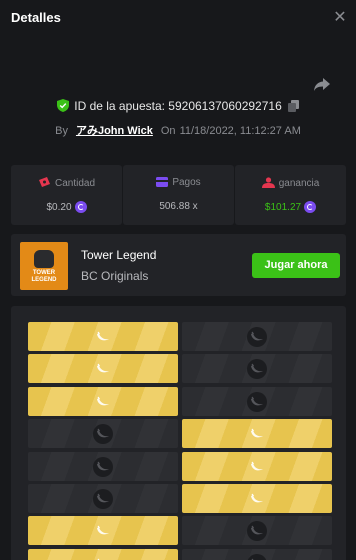 The width and height of the screenshot is (356, 560). Describe the element at coordinates (178, 21) in the screenshot. I see `modal-header: Detalles ✕` at that location.